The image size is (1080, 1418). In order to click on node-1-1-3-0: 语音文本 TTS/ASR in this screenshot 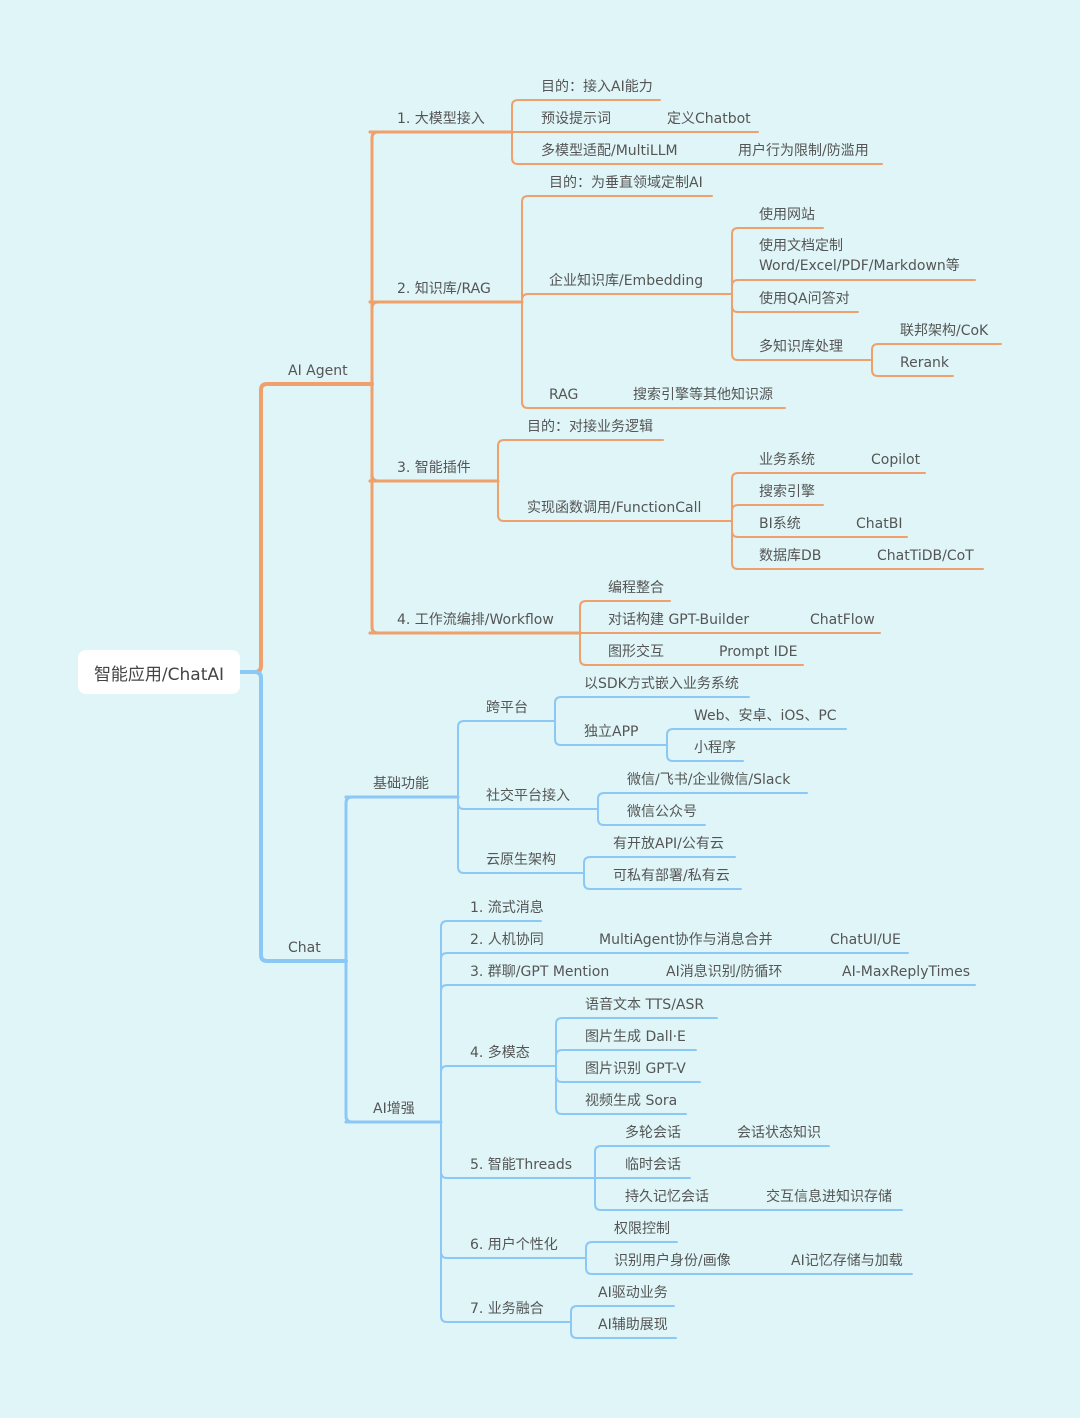, I will do `click(644, 1005)`.